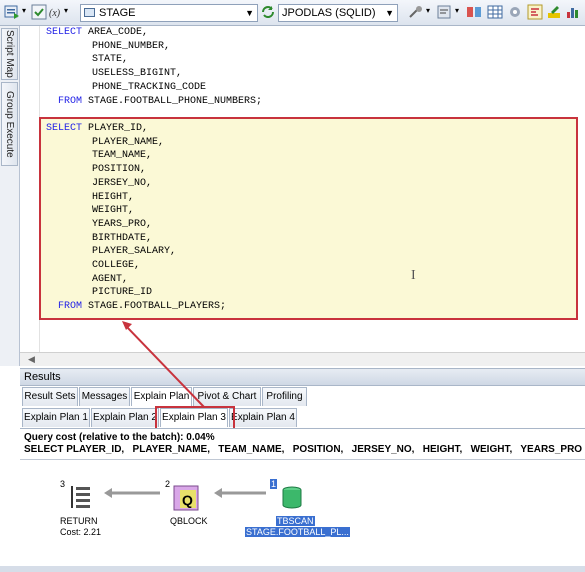  I want to click on table-scan-icon, so click(292, 498).